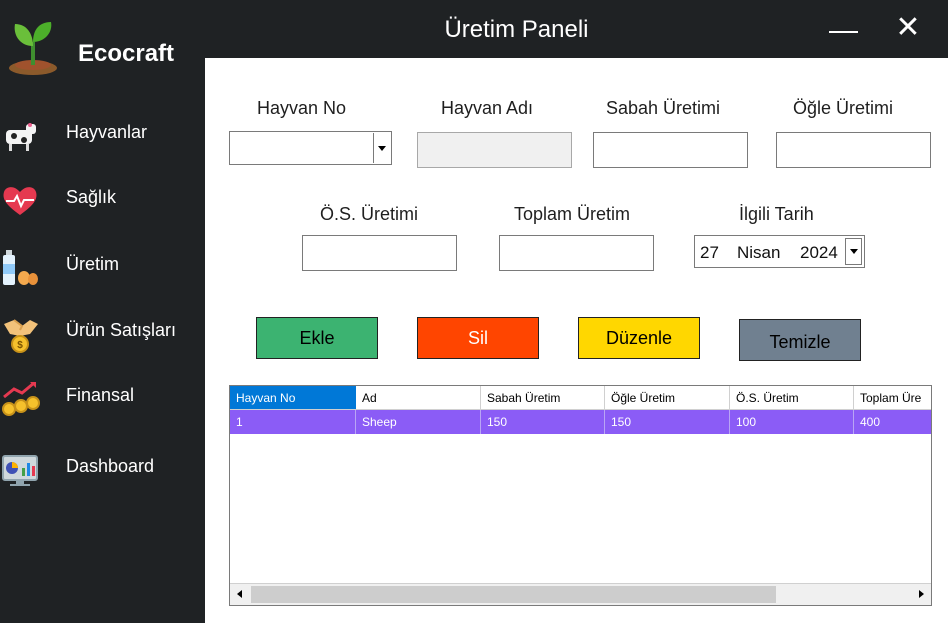  What do you see at coordinates (908, 28) in the screenshot?
I see `close-button: ✕` at bounding box center [908, 28].